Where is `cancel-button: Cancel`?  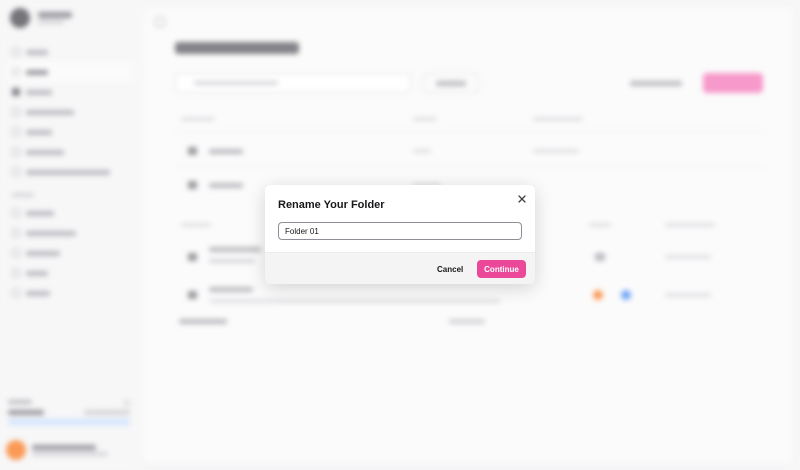 cancel-button: Cancel is located at coordinates (450, 269).